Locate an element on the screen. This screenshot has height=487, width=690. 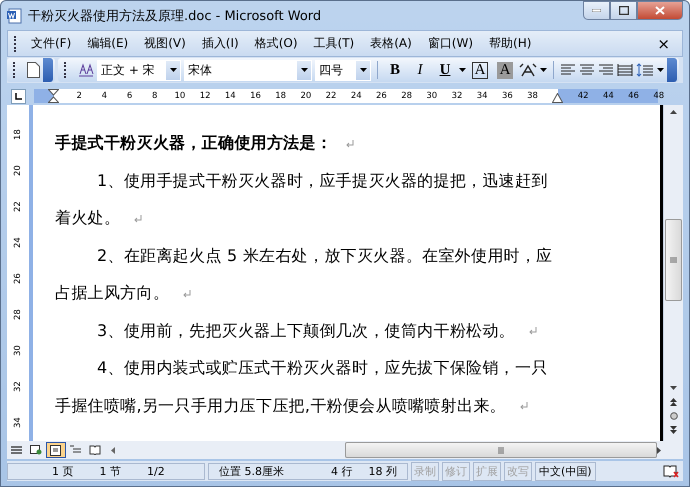
font-size-dropdown: 四号 is located at coordinates (343, 70).